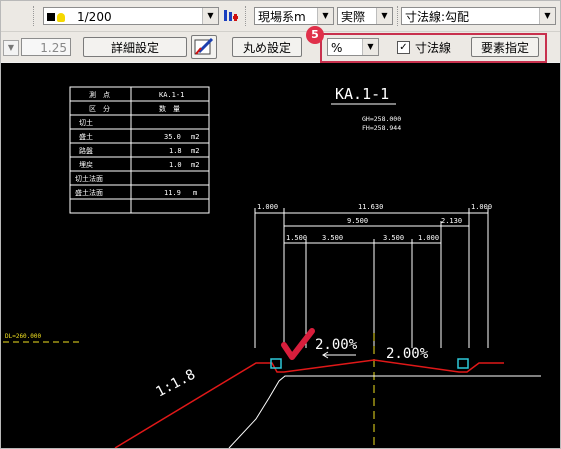 The width and height of the screenshot is (561, 449). I want to click on dimension-line-checkbox: ✓, so click(403, 47).